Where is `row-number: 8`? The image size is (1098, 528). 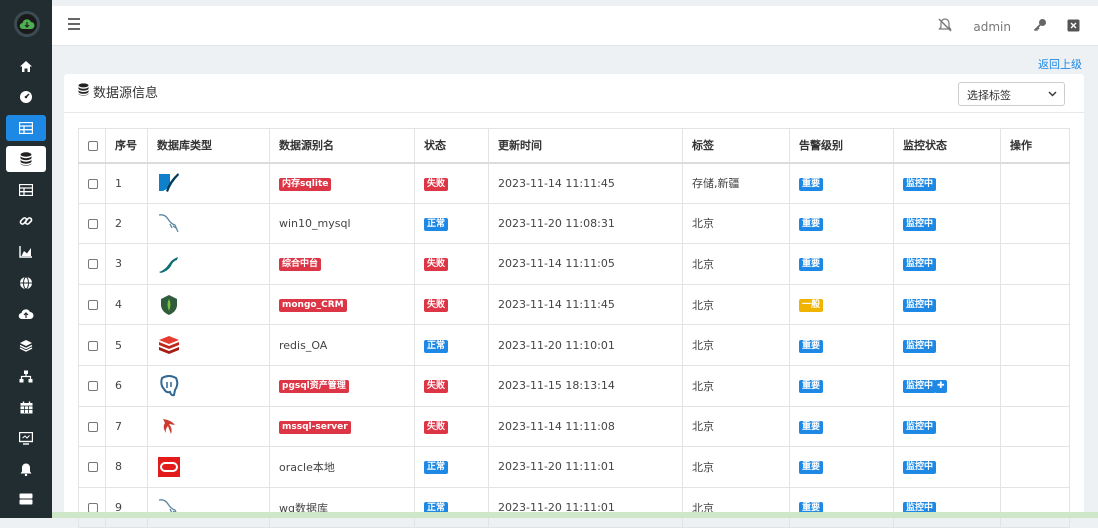 row-number: 8 is located at coordinates (126, 467).